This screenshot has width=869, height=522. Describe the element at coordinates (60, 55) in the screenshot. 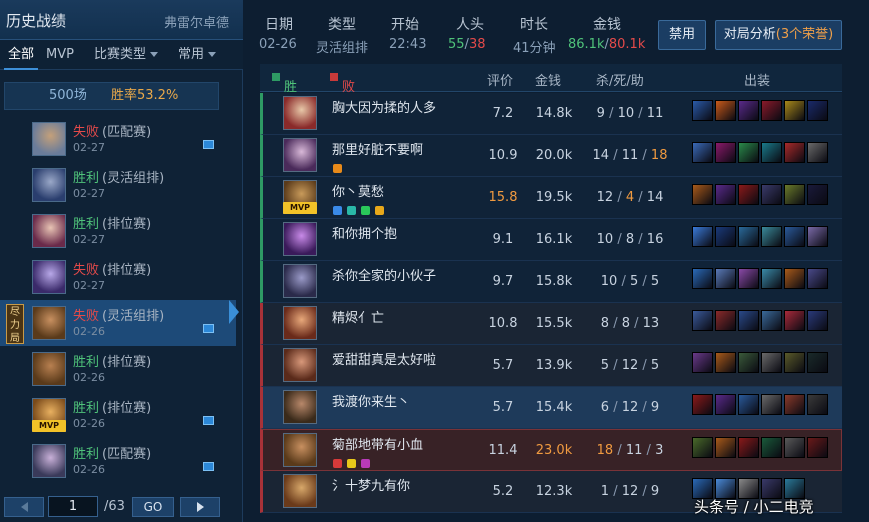

I see `tab-mvp: MVP` at that location.